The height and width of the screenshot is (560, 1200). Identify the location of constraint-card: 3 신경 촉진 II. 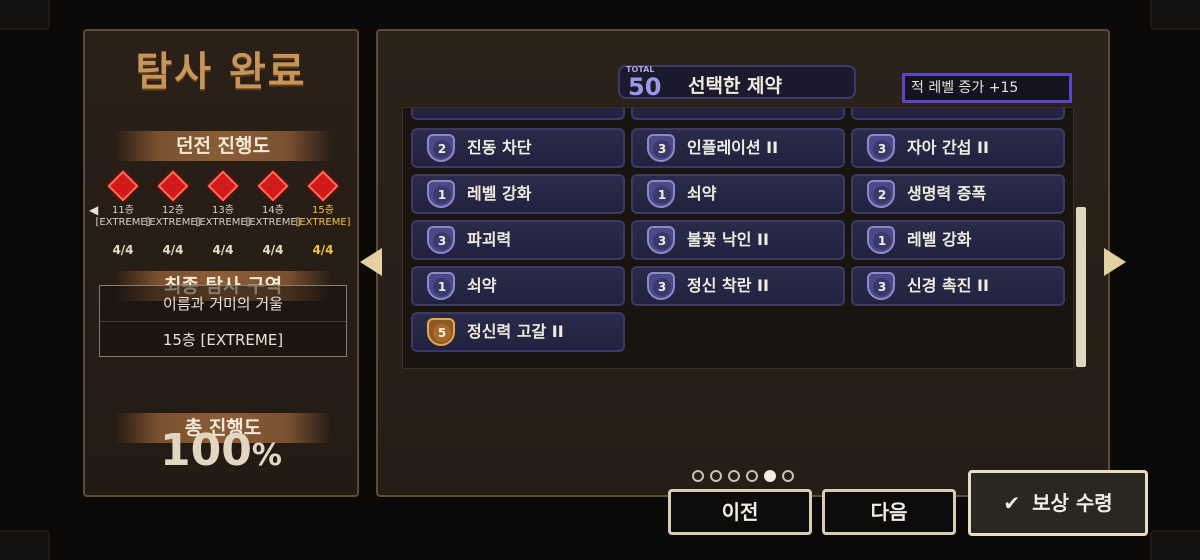
(958, 286).